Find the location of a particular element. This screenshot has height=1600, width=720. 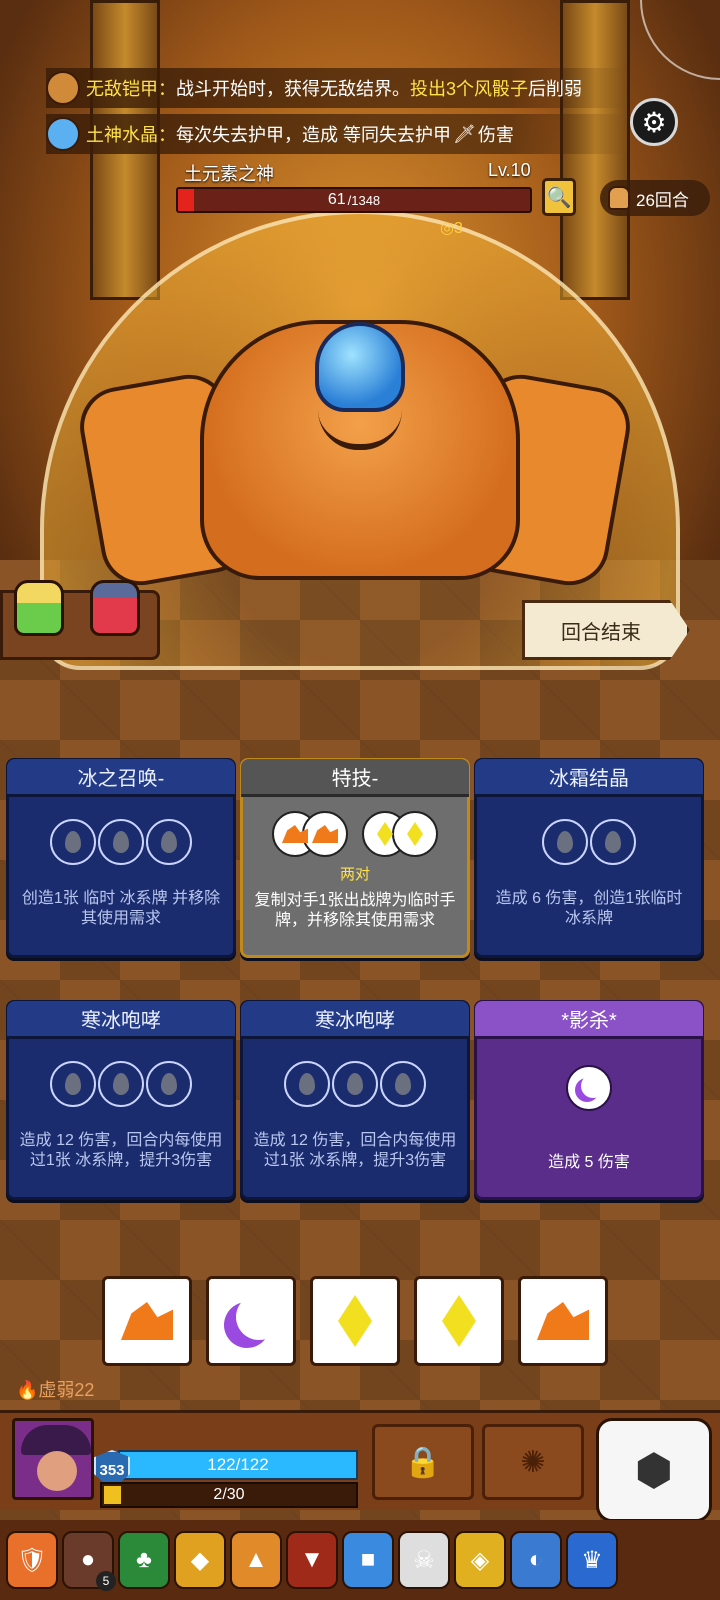

card-ice-summon: 冰之召唤- 创造1张 临时 冰系牌 并移除其使用需求 is located at coordinates (121, 858).